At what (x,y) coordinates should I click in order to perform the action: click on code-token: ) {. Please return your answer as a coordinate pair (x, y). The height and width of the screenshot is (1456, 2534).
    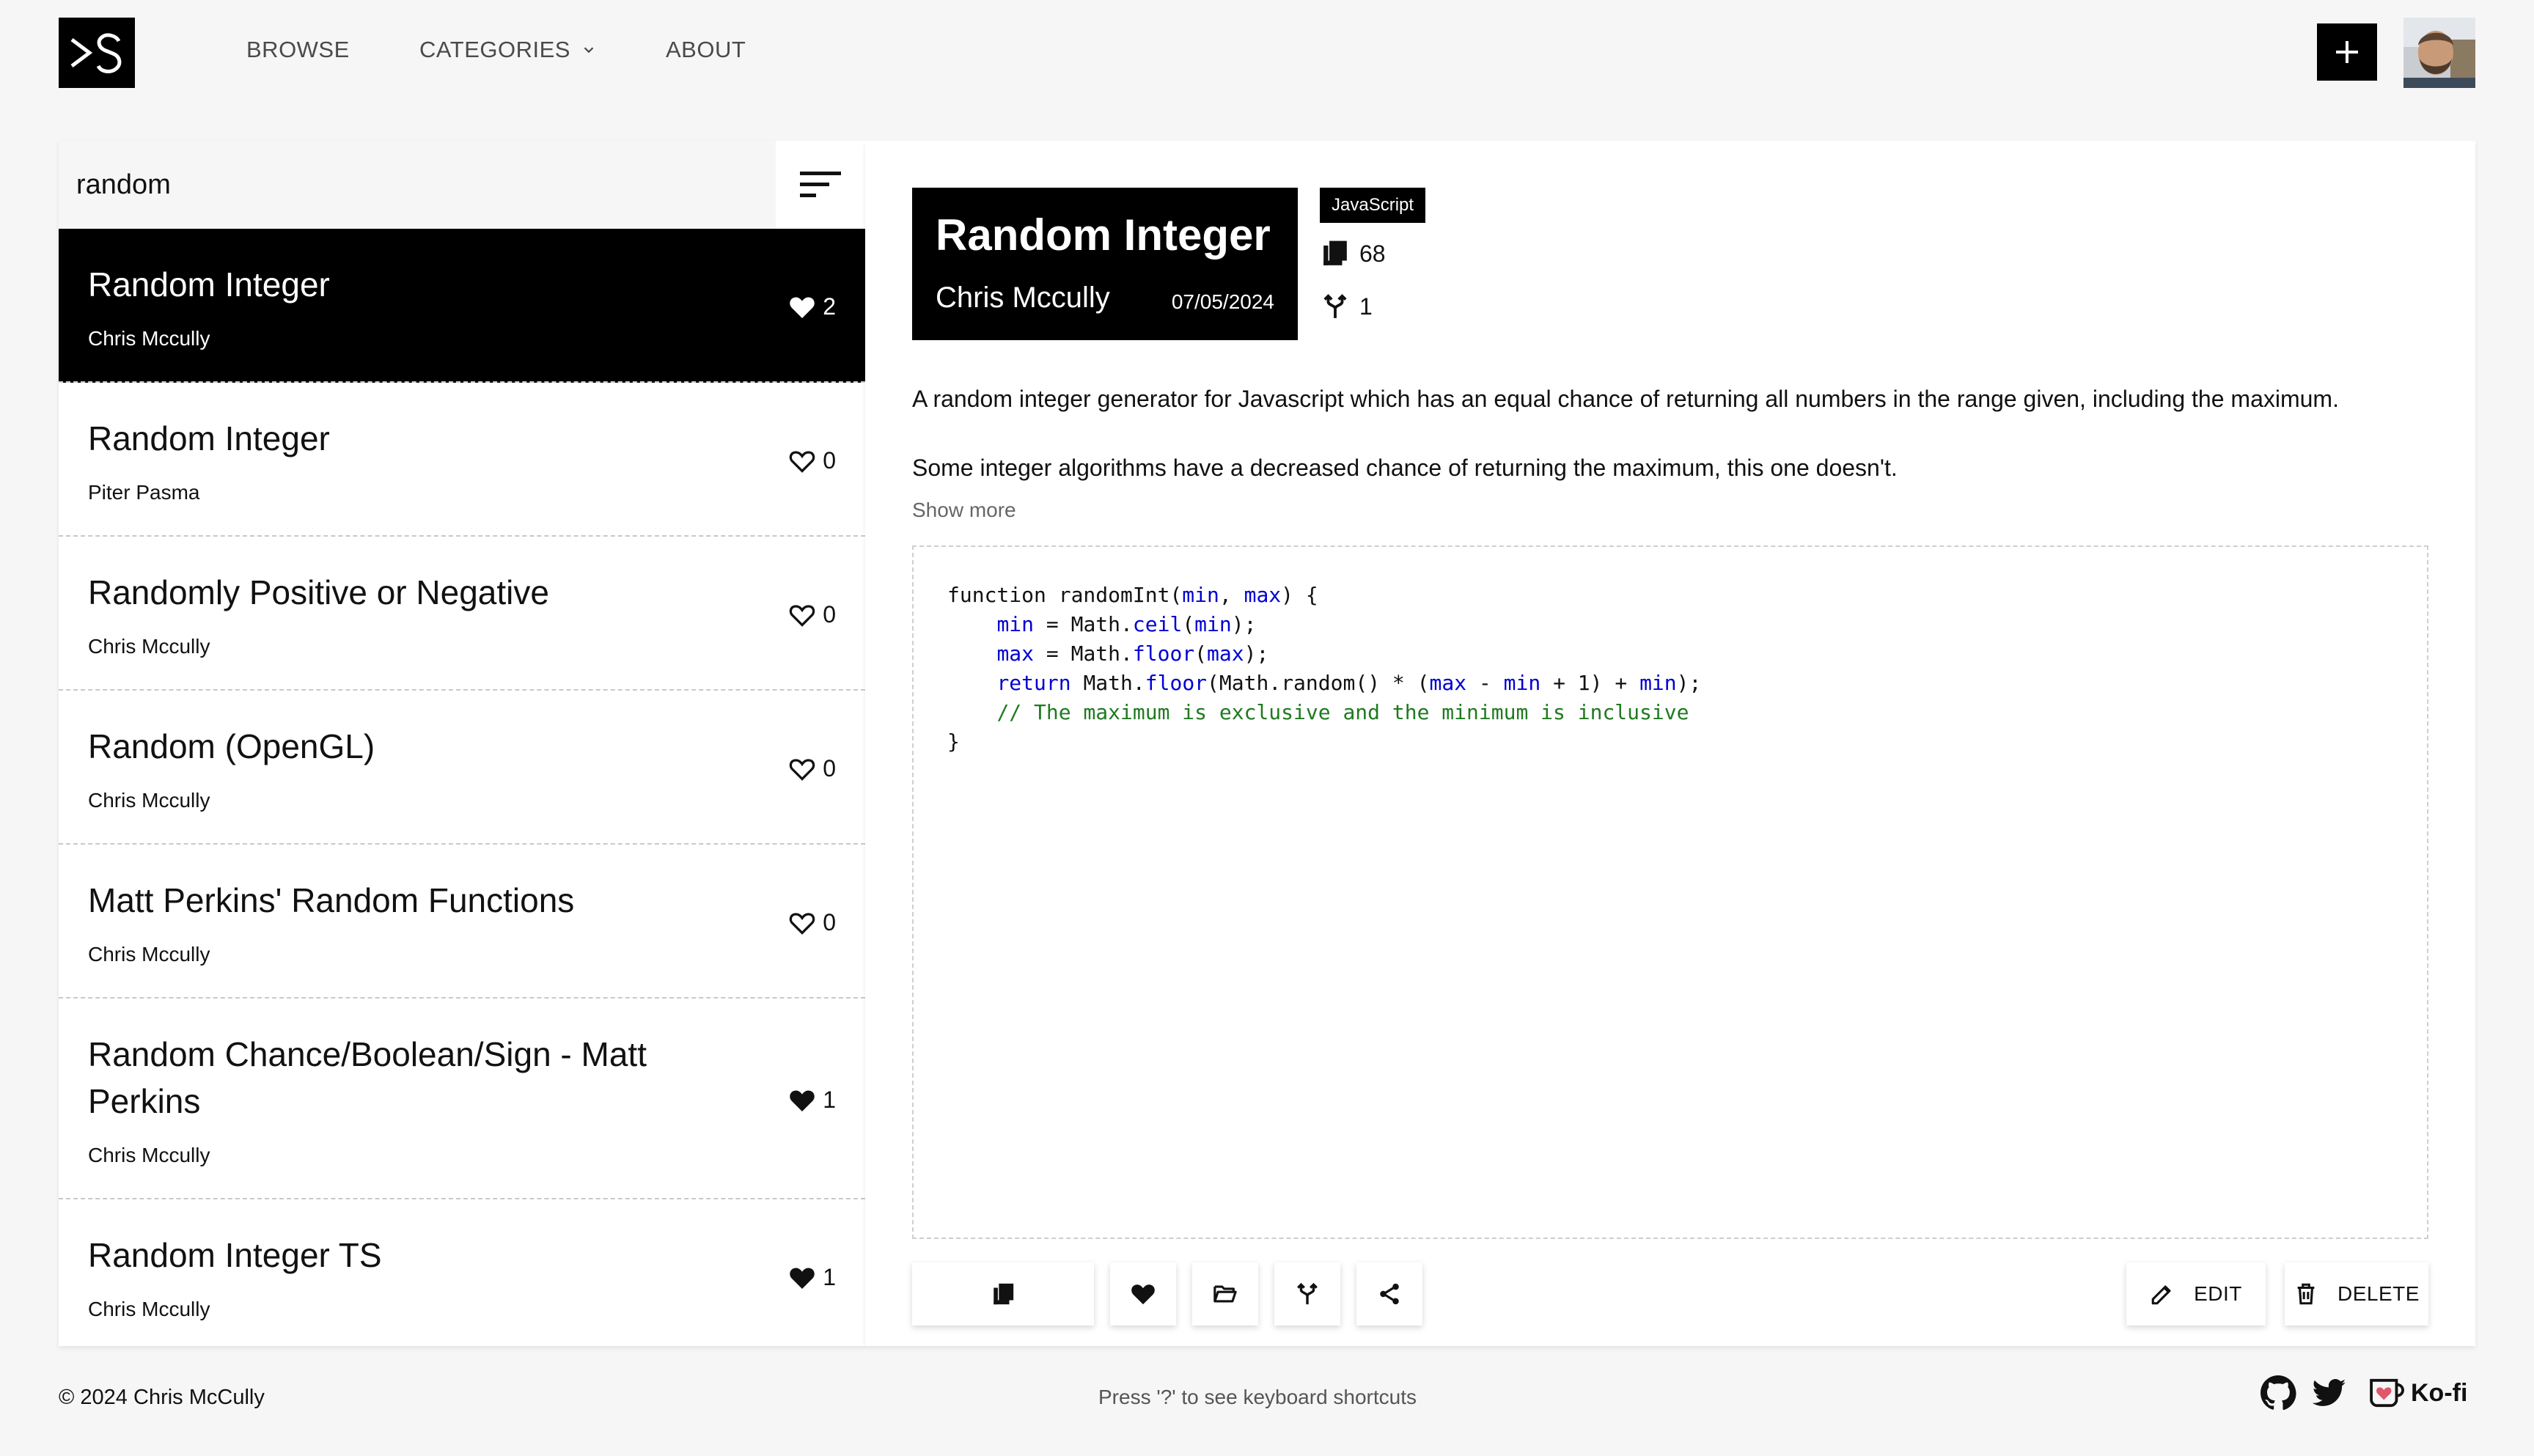
    Looking at the image, I should click on (1299, 595).